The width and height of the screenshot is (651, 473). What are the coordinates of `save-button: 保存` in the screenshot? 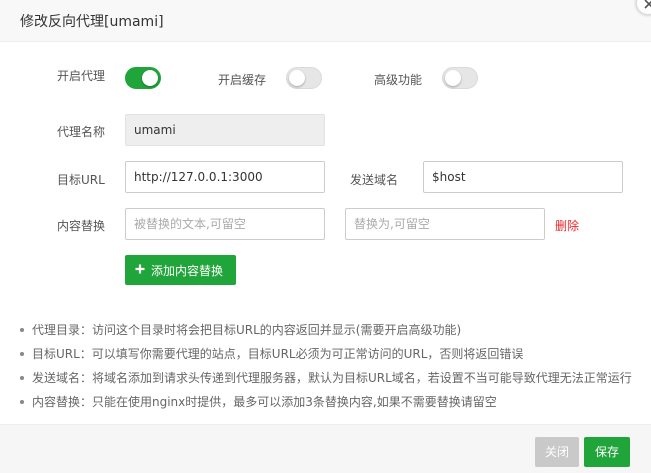 It's located at (607, 452).